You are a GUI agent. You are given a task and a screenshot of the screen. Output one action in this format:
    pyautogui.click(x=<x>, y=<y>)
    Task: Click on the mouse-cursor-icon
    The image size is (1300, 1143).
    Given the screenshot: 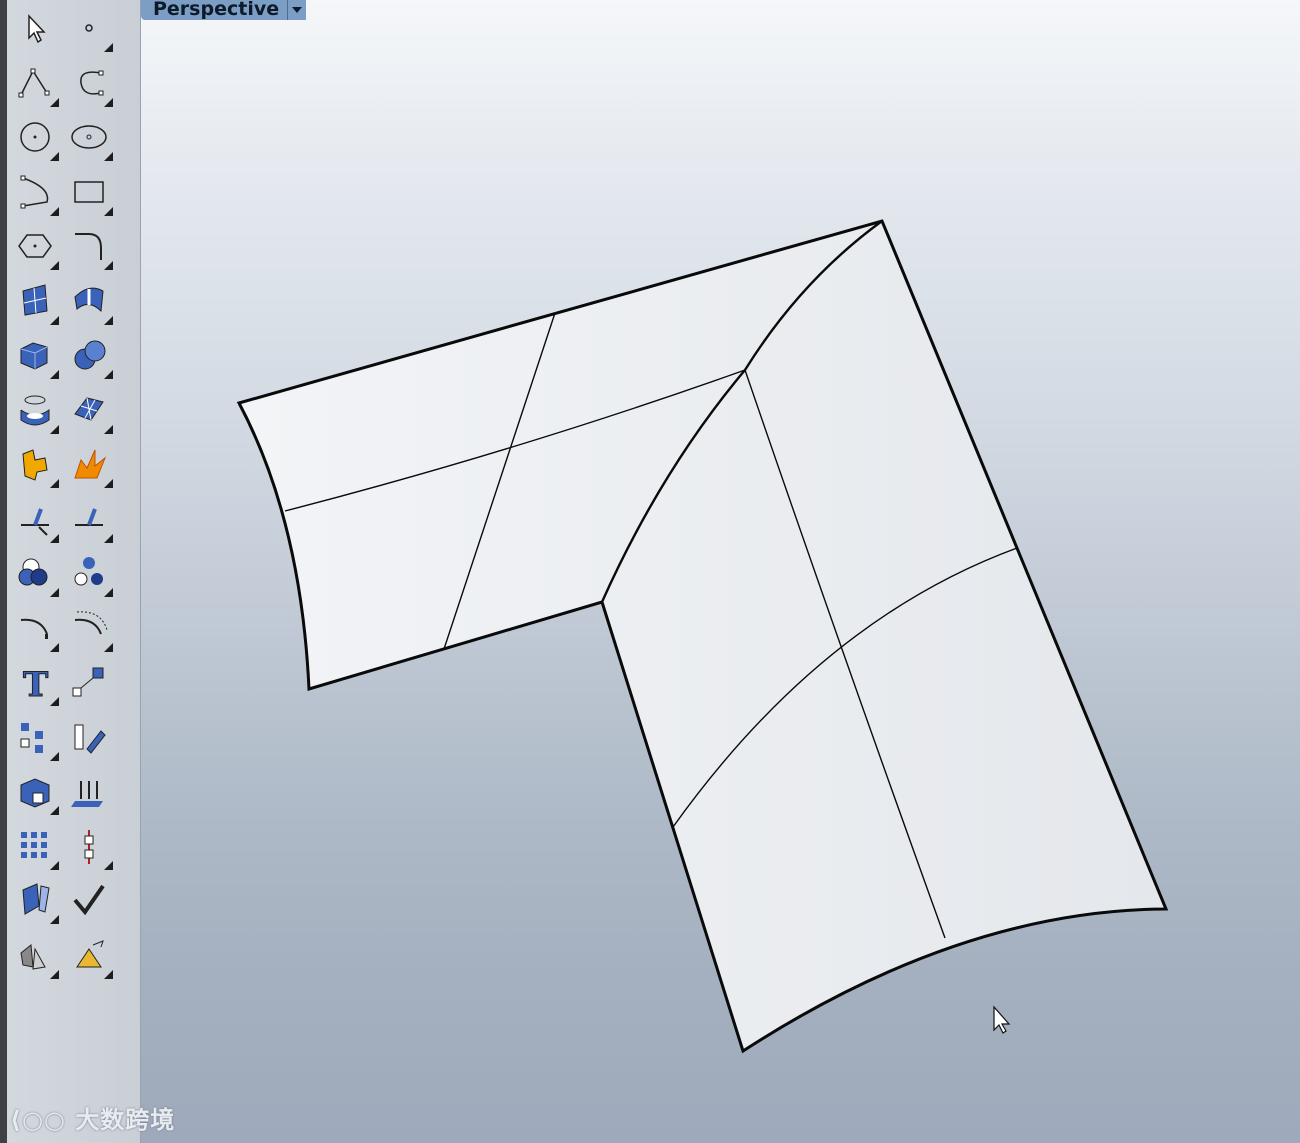 What is the action you would take?
    pyautogui.click(x=1002, y=1019)
    